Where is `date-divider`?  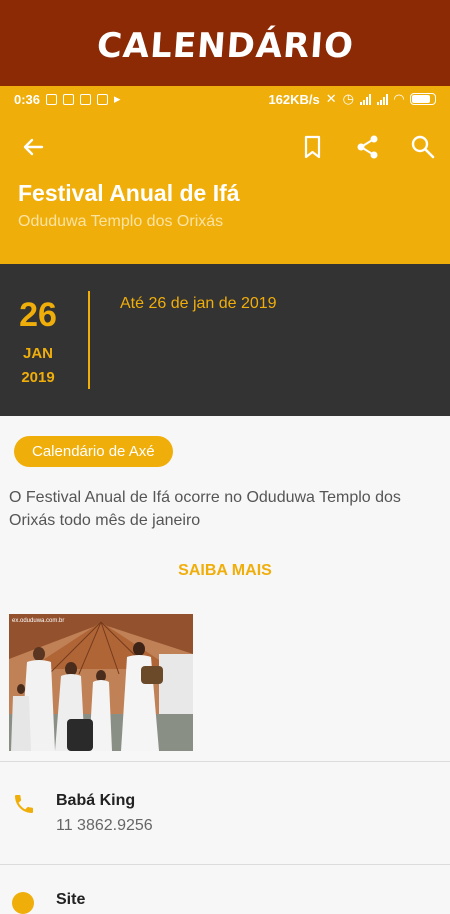
date-divider is located at coordinates (89, 340).